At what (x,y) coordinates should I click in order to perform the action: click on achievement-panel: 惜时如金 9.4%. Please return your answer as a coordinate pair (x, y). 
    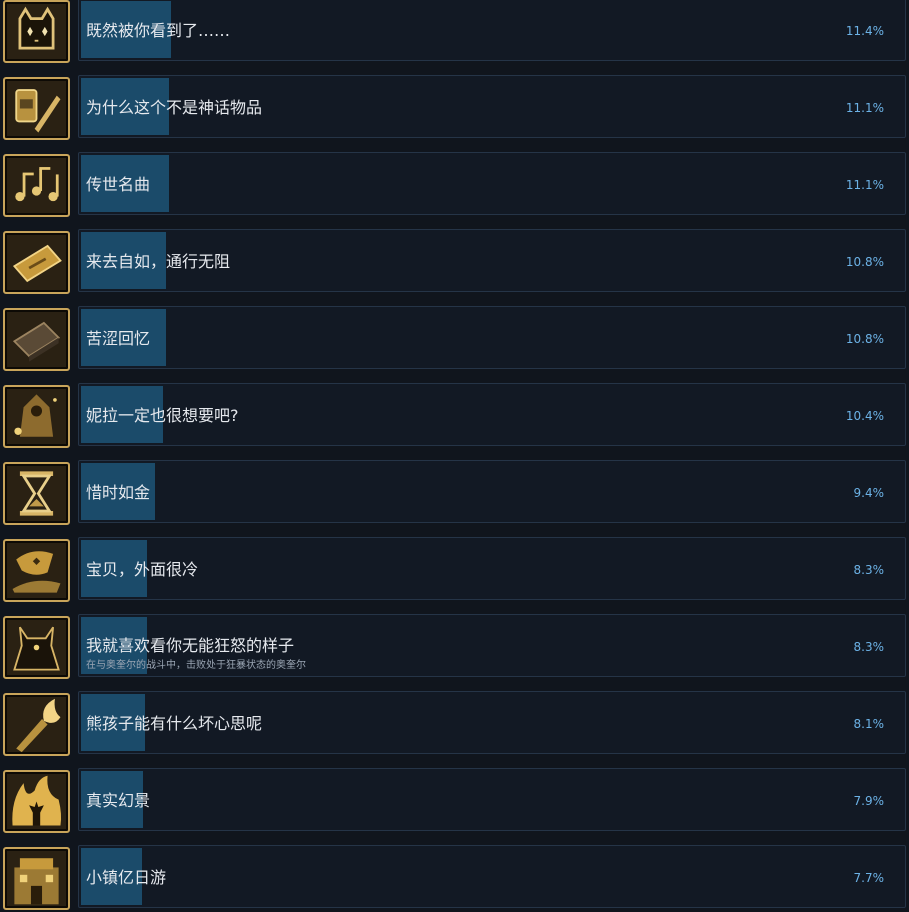
    Looking at the image, I should click on (492, 491).